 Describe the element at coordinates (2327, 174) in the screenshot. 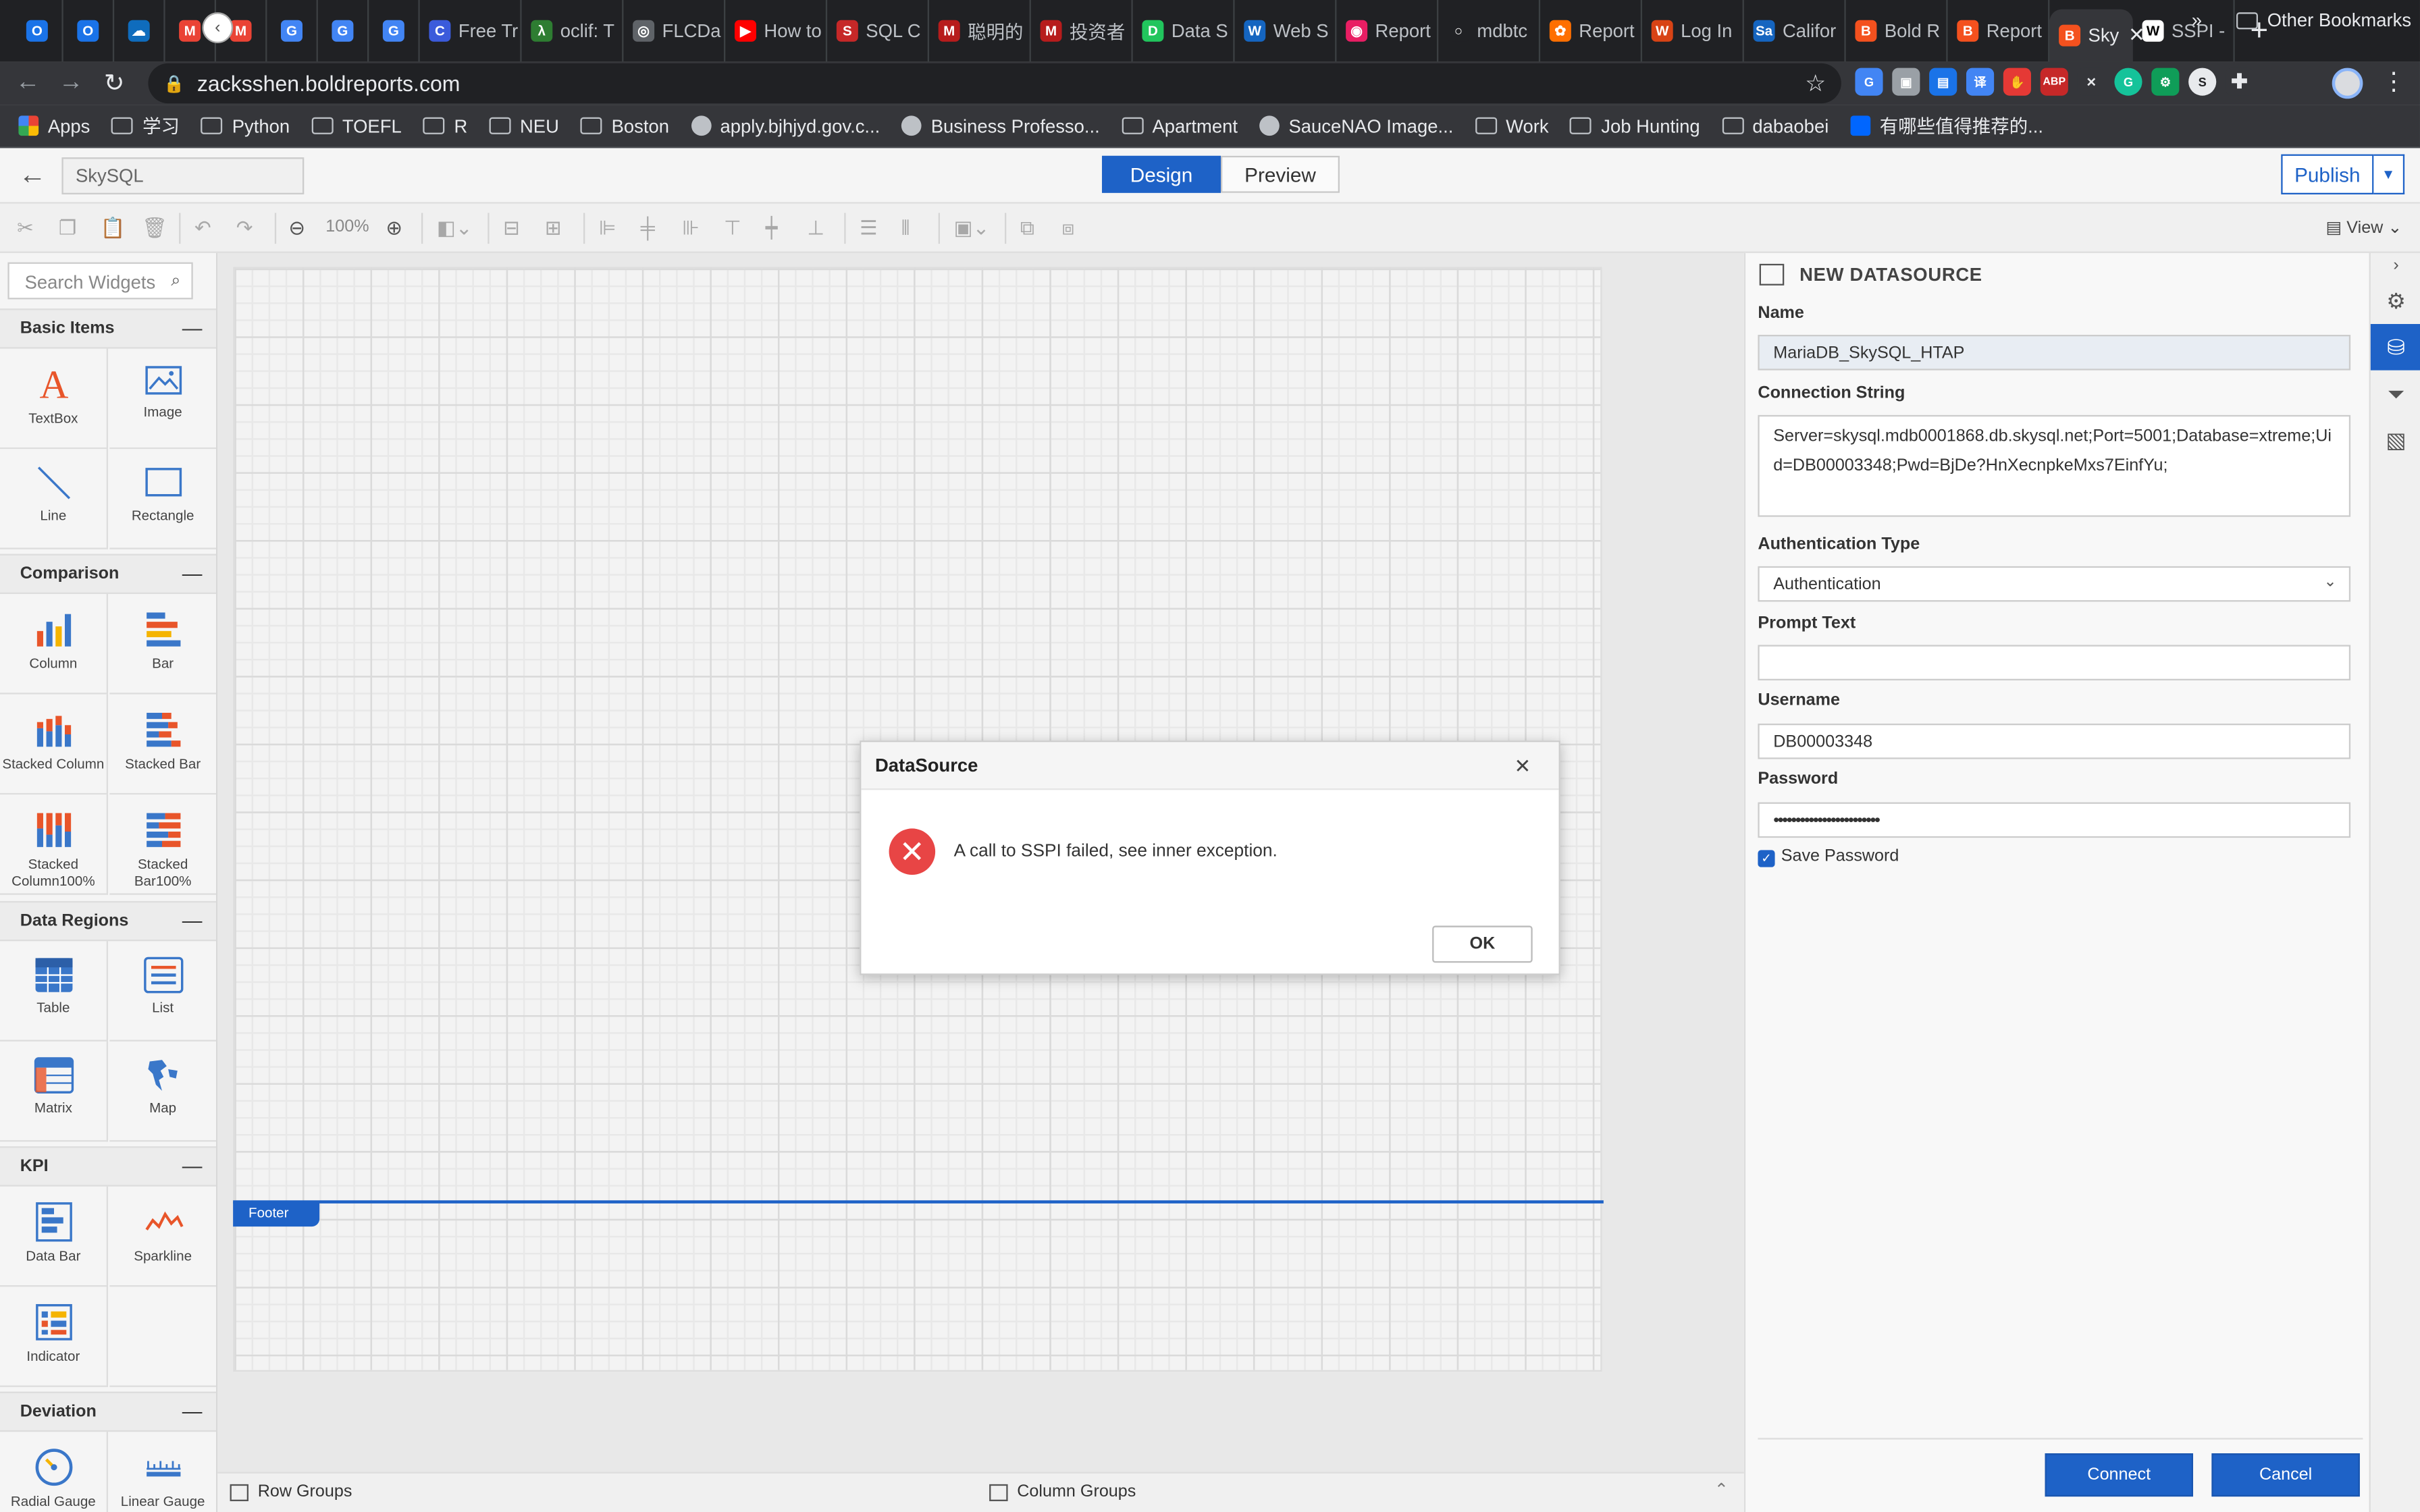

I see `publish-button: Publish` at that location.